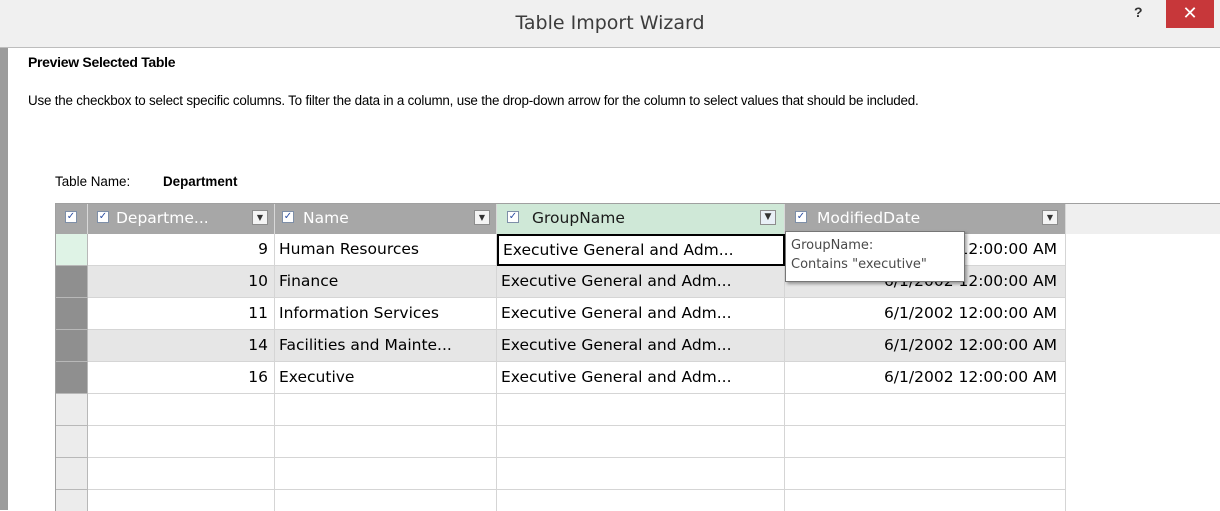 This screenshot has height=511, width=1220. What do you see at coordinates (1050, 217) in the screenshot?
I see `filter-dropdown-modifieddate: ▼` at bounding box center [1050, 217].